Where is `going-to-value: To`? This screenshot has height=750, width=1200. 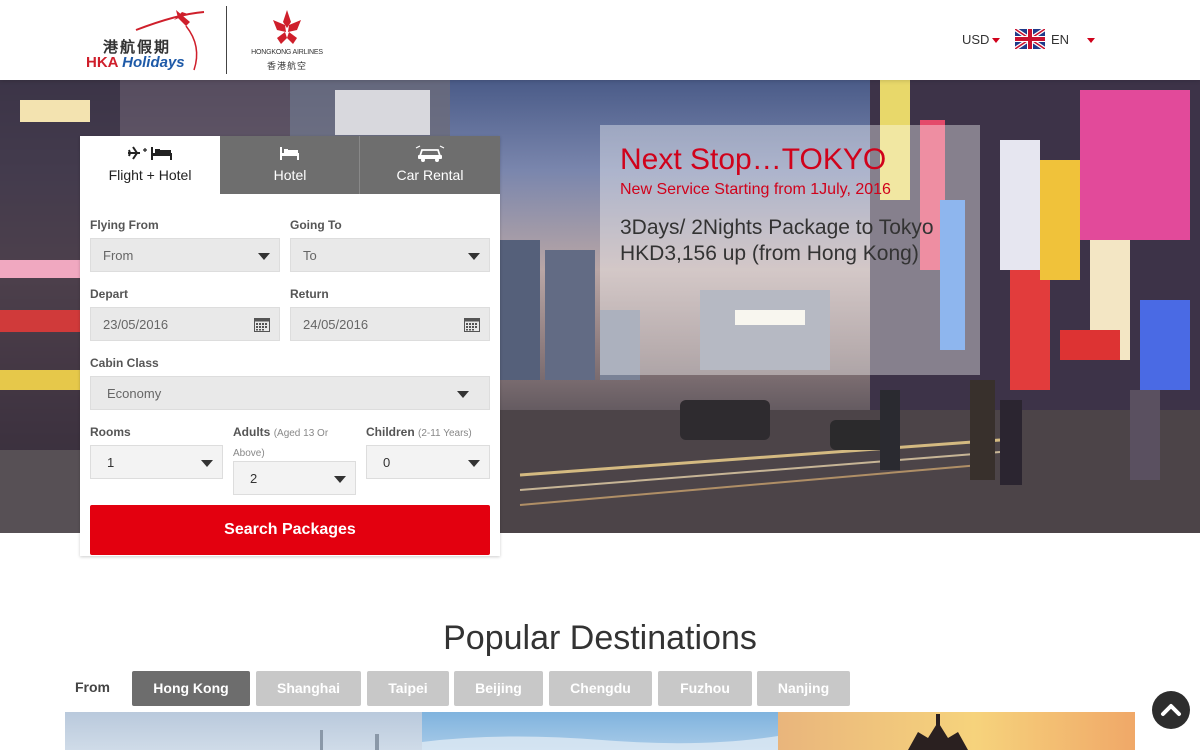
going-to-value: To is located at coordinates (310, 255).